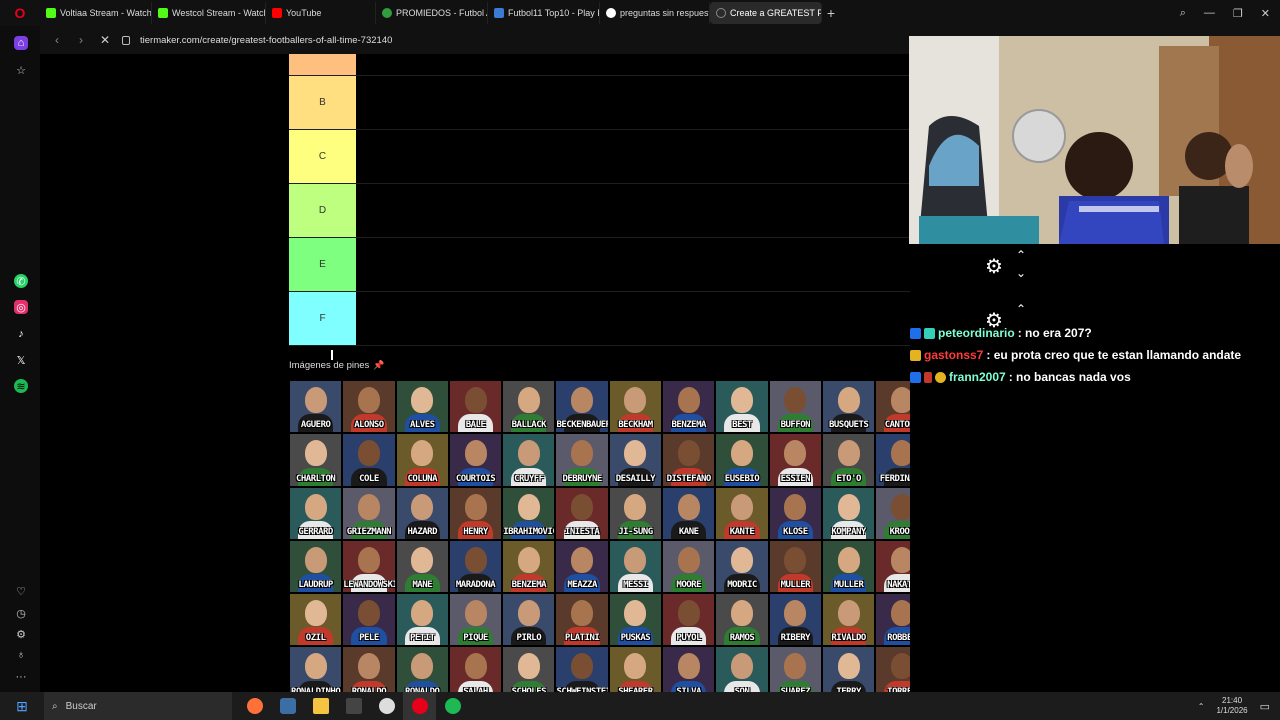 The image size is (1280, 720). Describe the element at coordinates (353, 706) in the screenshot. I see `epic-games-icon` at that location.